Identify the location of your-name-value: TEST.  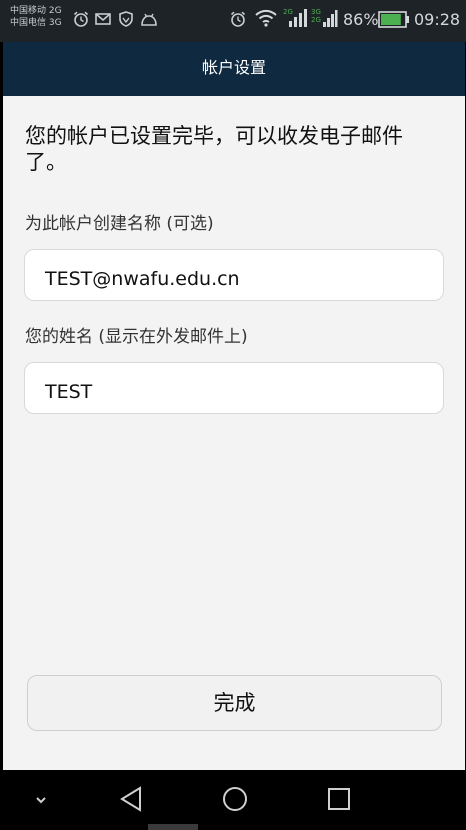
(69, 392).